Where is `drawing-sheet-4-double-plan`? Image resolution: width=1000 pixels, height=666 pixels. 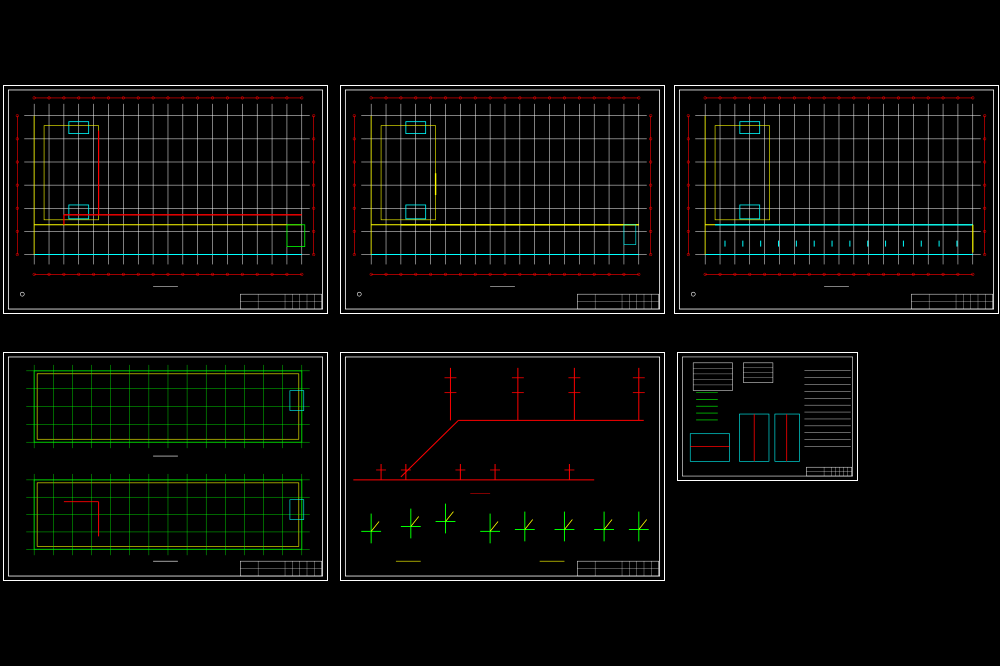 drawing-sheet-4-double-plan is located at coordinates (165, 466).